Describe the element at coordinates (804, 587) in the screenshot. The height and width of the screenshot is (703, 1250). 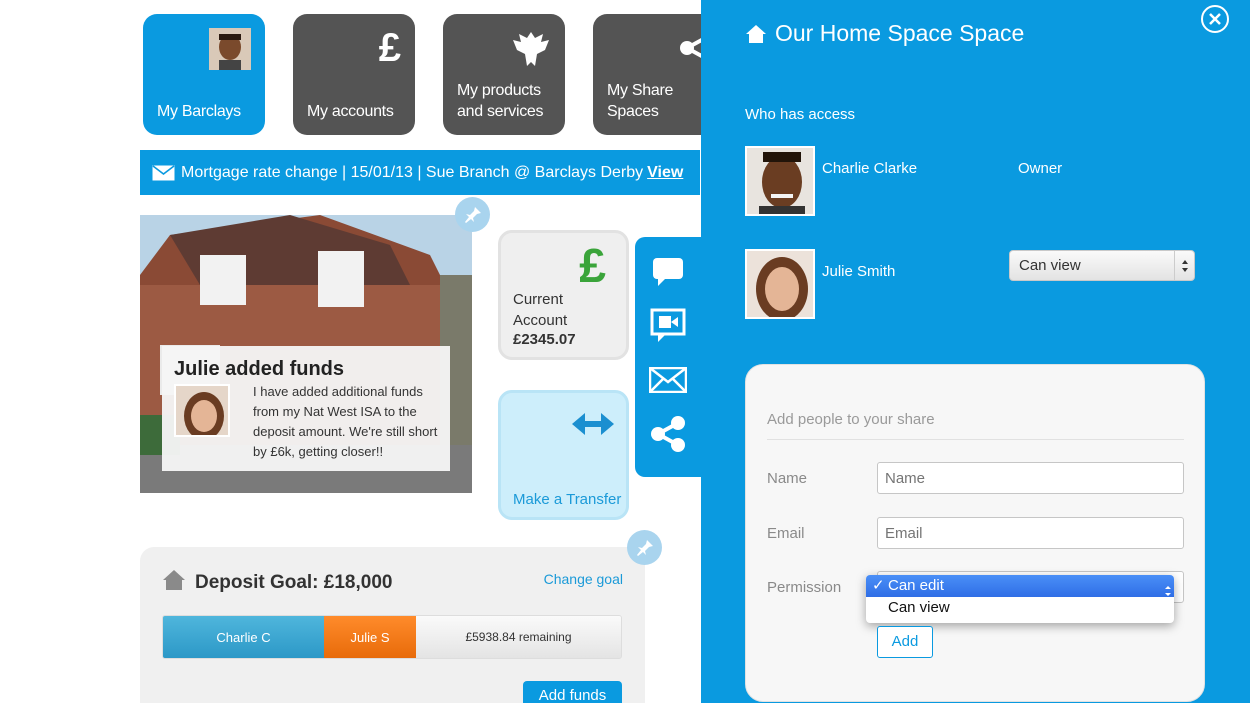
I see `permission-label: Permission` at that location.